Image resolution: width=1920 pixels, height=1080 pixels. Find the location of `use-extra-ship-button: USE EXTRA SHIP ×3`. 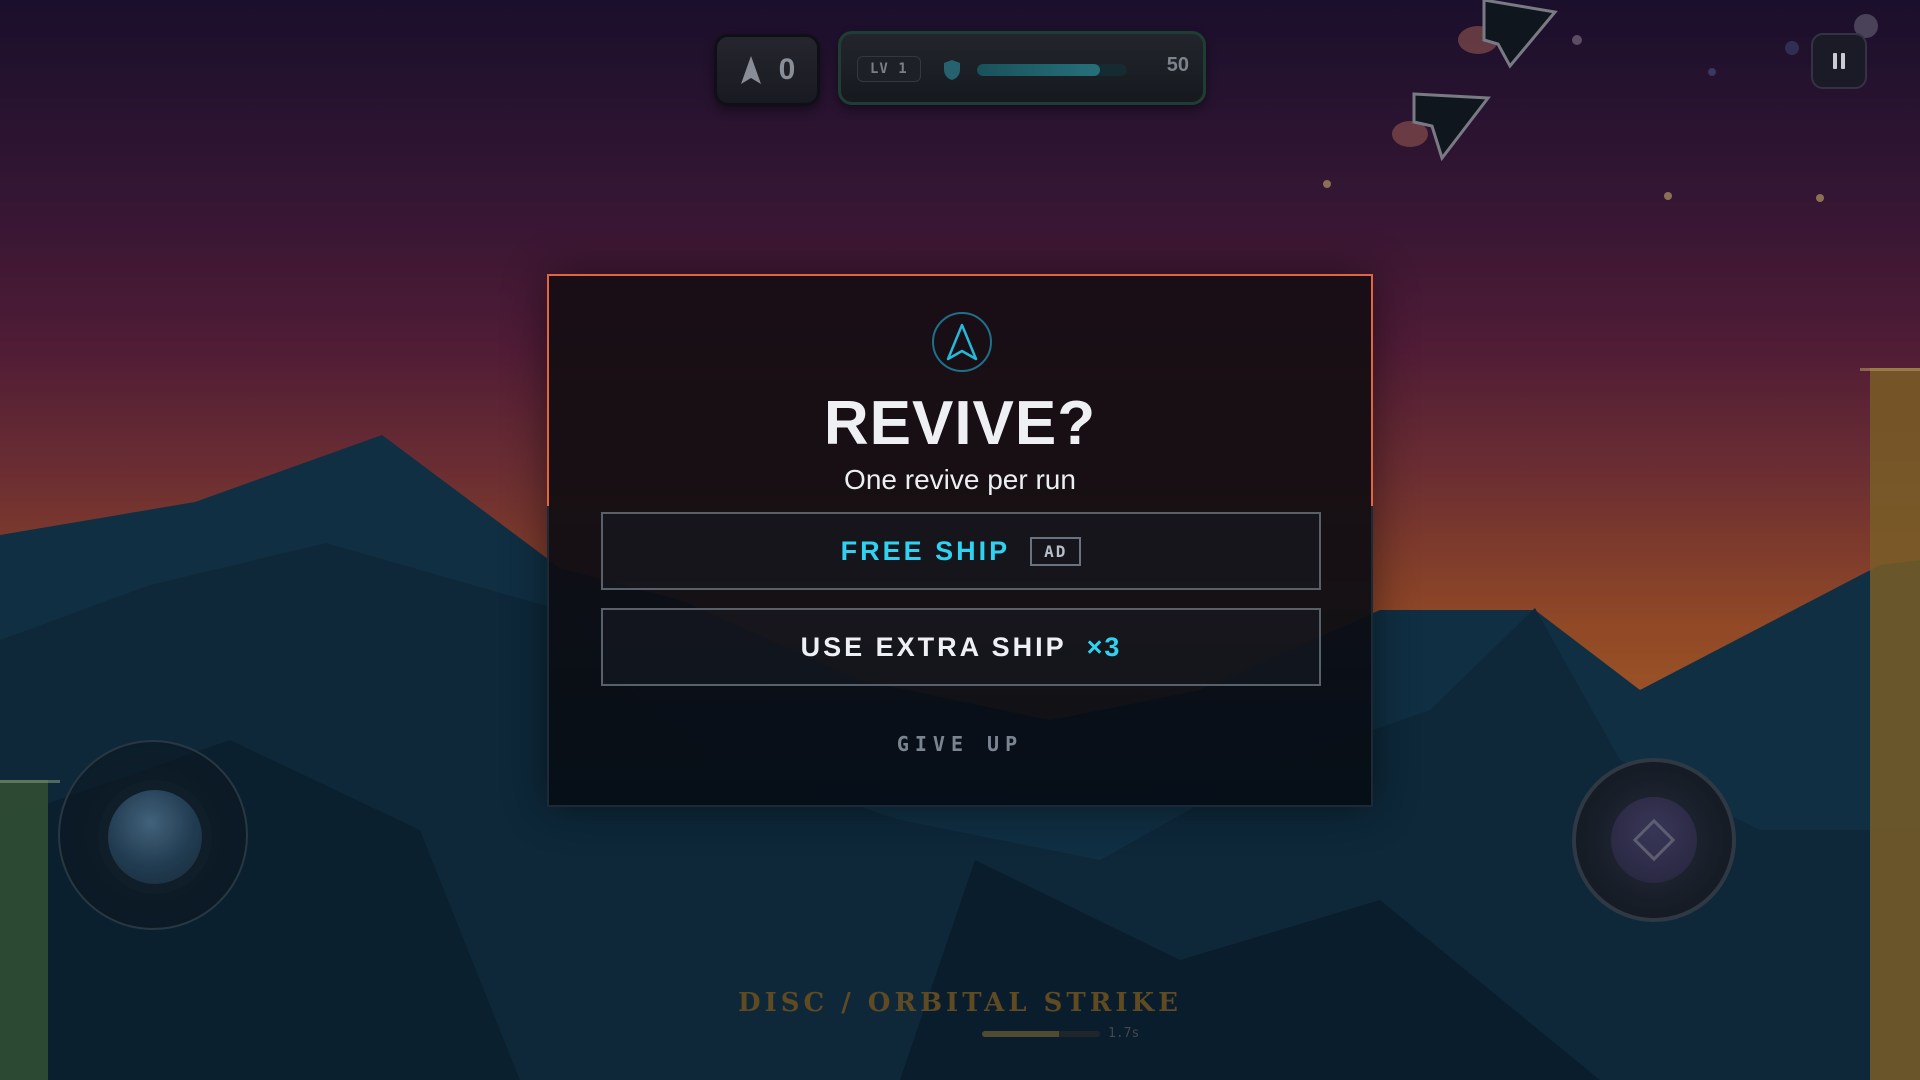

use-extra-ship-button: USE EXTRA SHIP ×3 is located at coordinates (961, 647).